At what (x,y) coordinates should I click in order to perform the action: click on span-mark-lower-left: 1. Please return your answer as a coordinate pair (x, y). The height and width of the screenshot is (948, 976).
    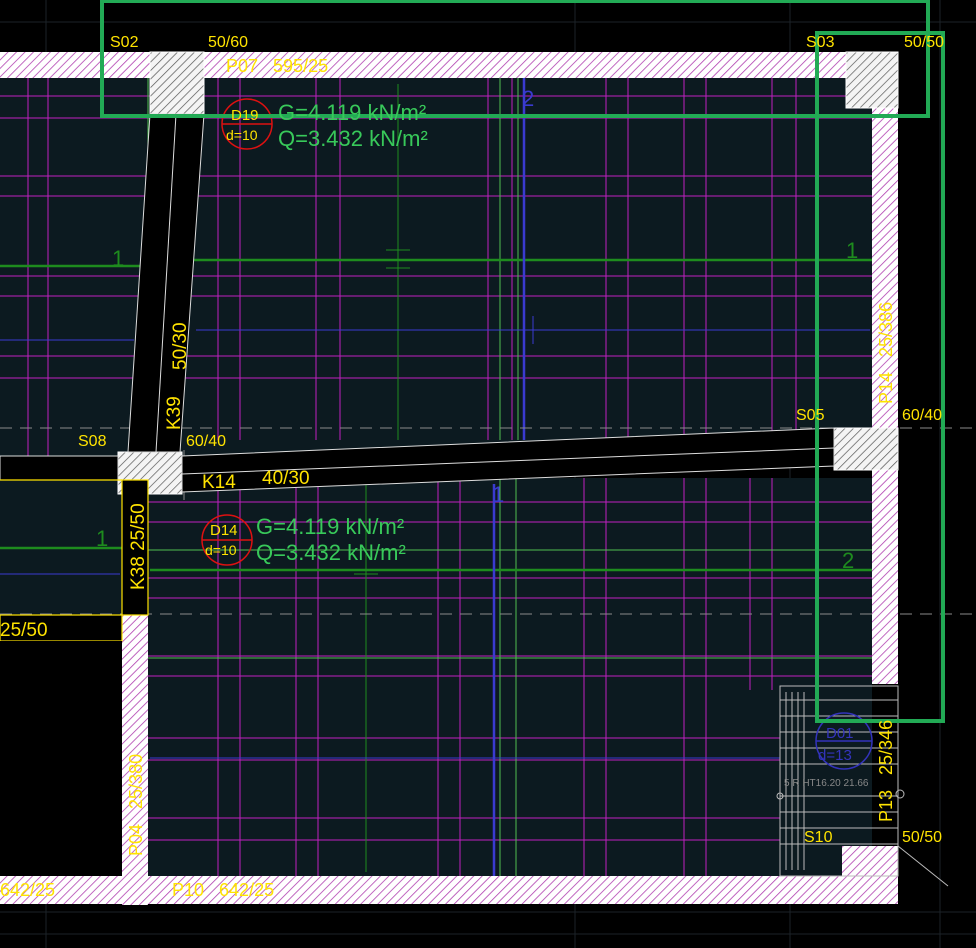
    Looking at the image, I should click on (102, 538).